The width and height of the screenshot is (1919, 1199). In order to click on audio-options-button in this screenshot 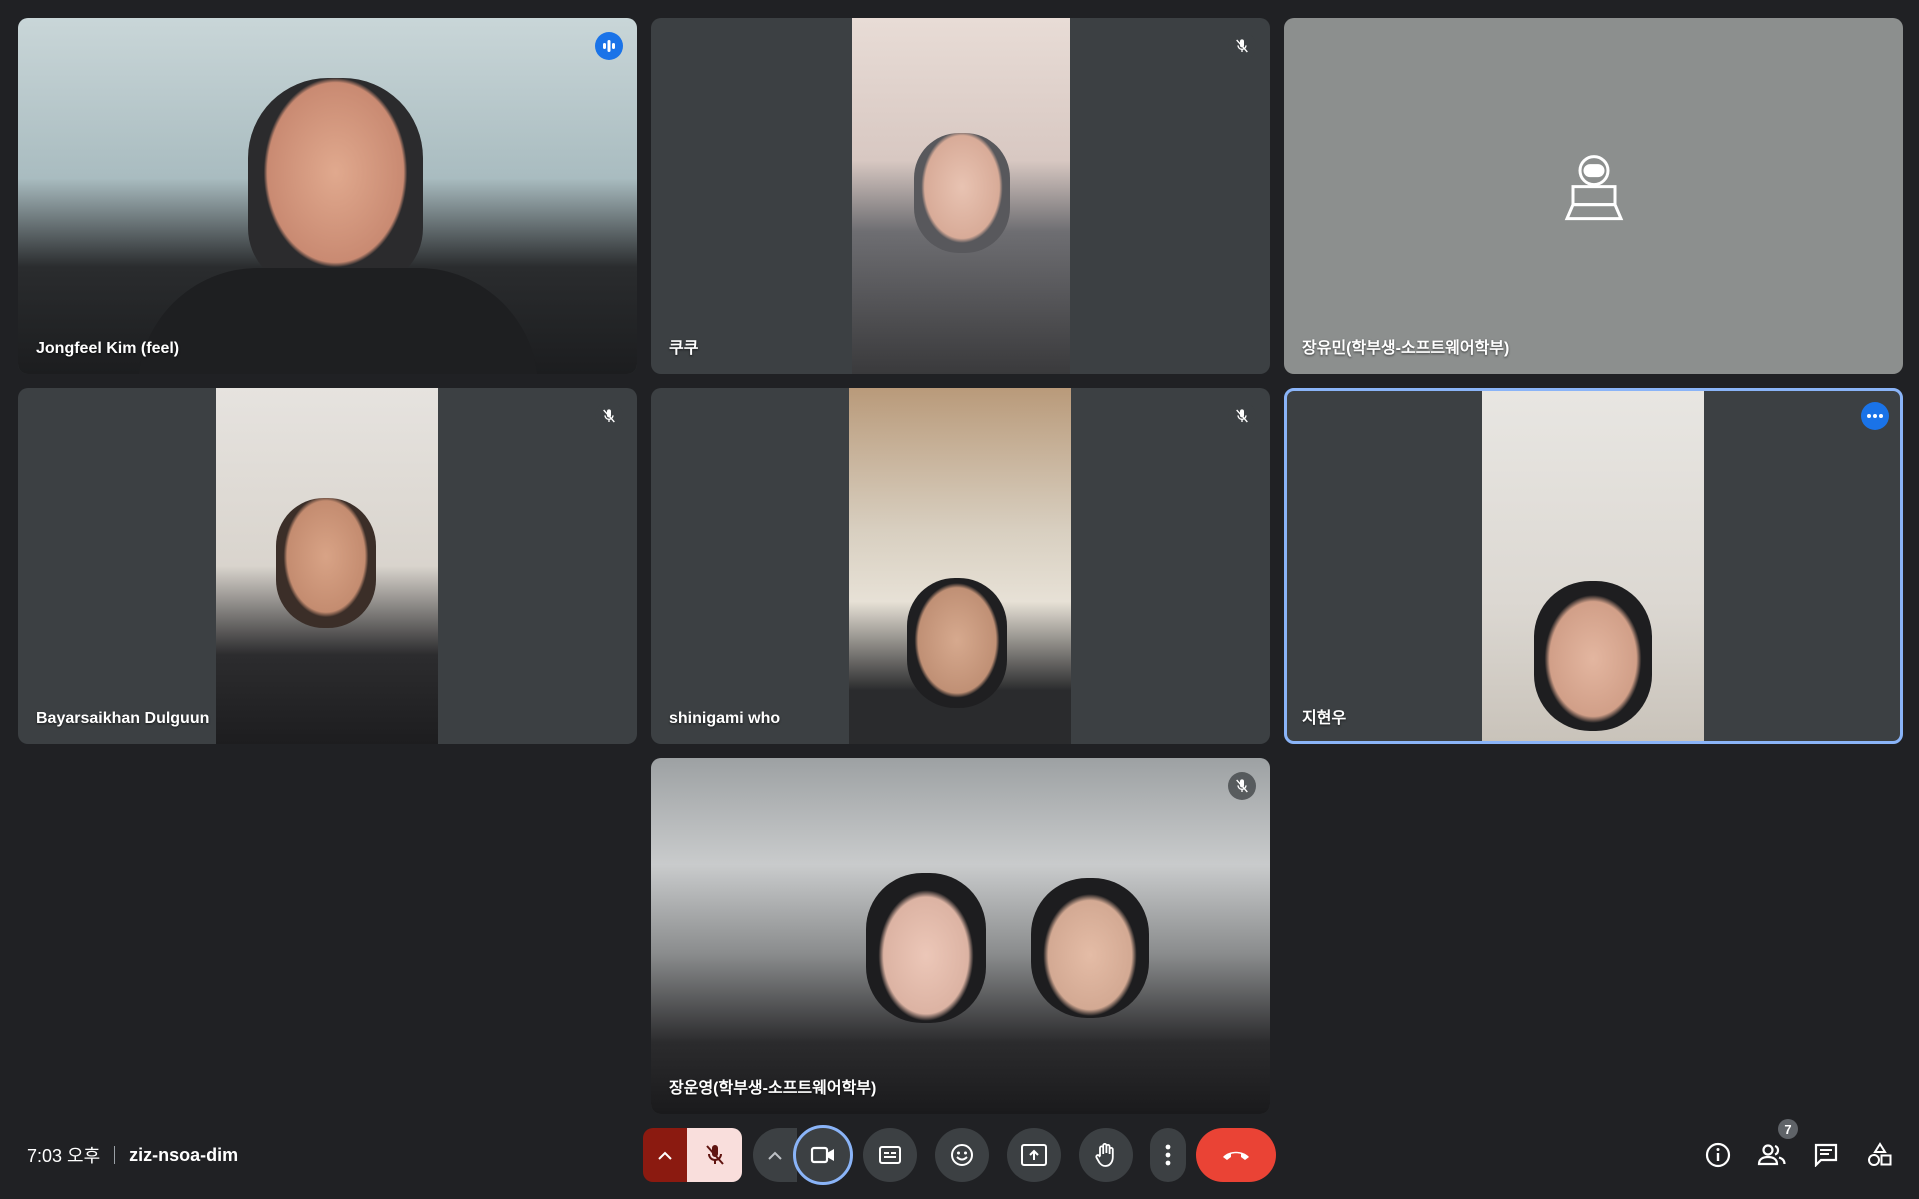, I will do `click(665, 1155)`.